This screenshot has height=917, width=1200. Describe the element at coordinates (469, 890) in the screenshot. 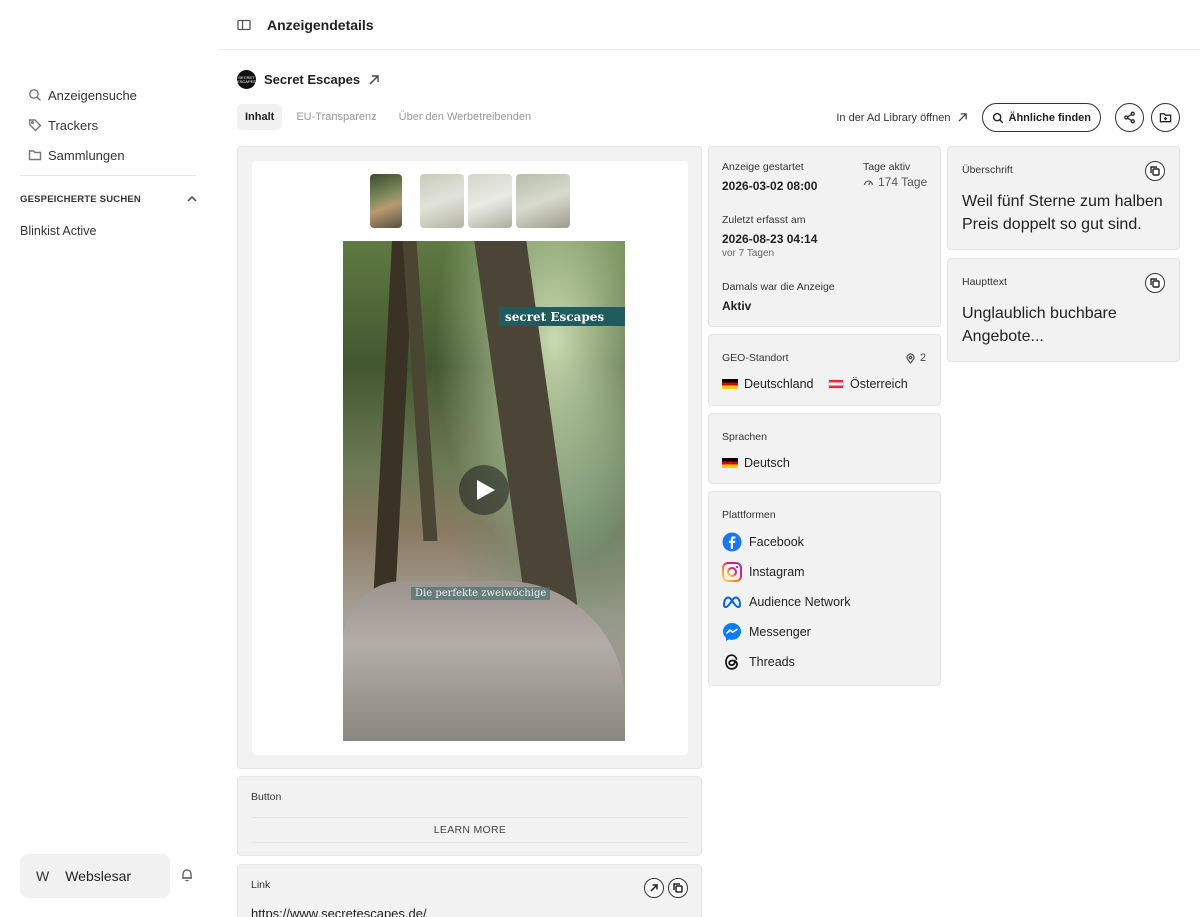

I see `link-card: Link https://www.secretescapes.de/` at that location.